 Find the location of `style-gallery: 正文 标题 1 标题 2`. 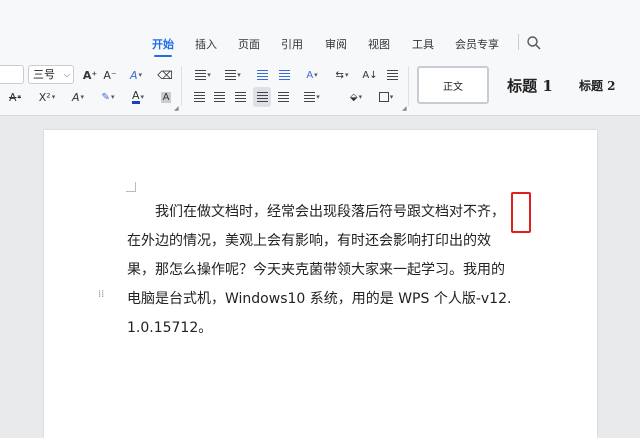

style-gallery: 正文 标题 1 标题 2 is located at coordinates (526, 85).